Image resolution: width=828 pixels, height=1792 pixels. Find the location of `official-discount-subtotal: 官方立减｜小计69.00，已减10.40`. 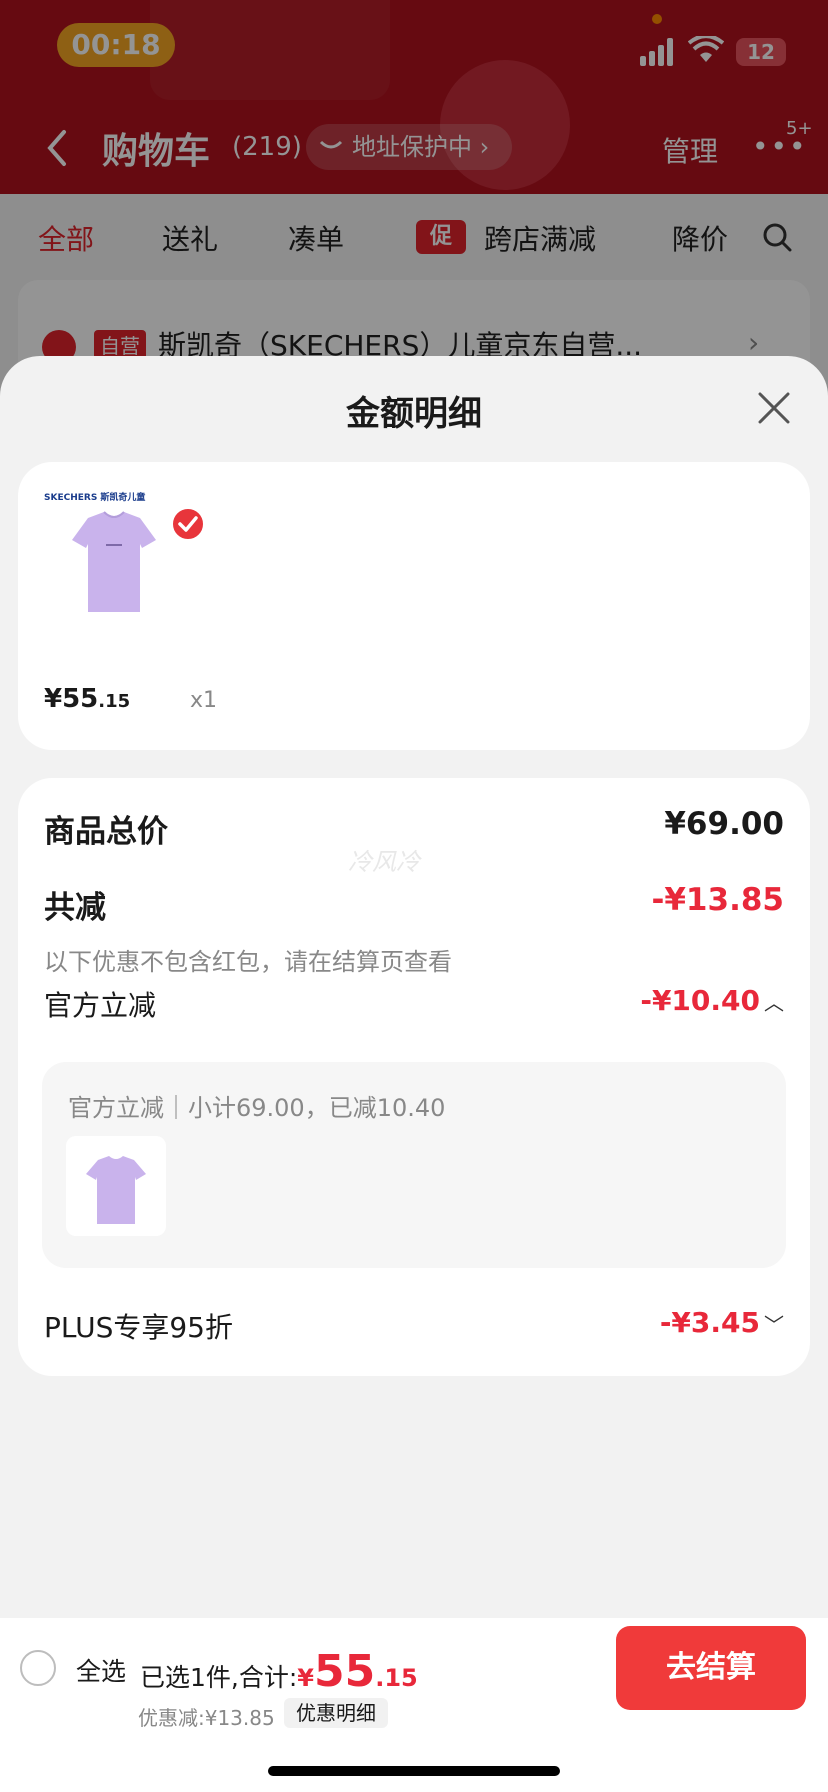

official-discount-subtotal: 官方立减｜小计69.00，已减10.40 is located at coordinates (257, 1108).